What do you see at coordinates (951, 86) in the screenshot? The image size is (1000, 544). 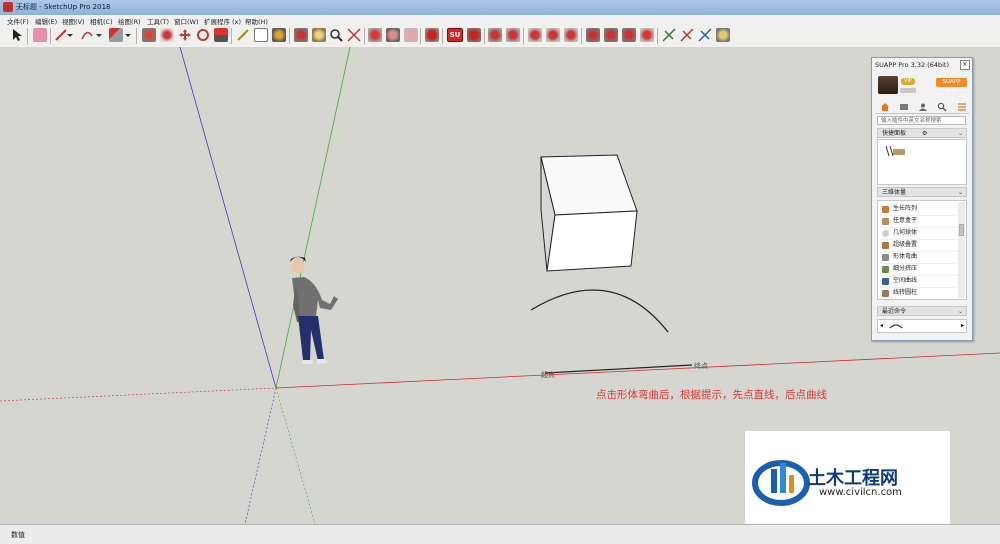 I see `suapp-brand-button: SUAPP 3.32` at bounding box center [951, 86].